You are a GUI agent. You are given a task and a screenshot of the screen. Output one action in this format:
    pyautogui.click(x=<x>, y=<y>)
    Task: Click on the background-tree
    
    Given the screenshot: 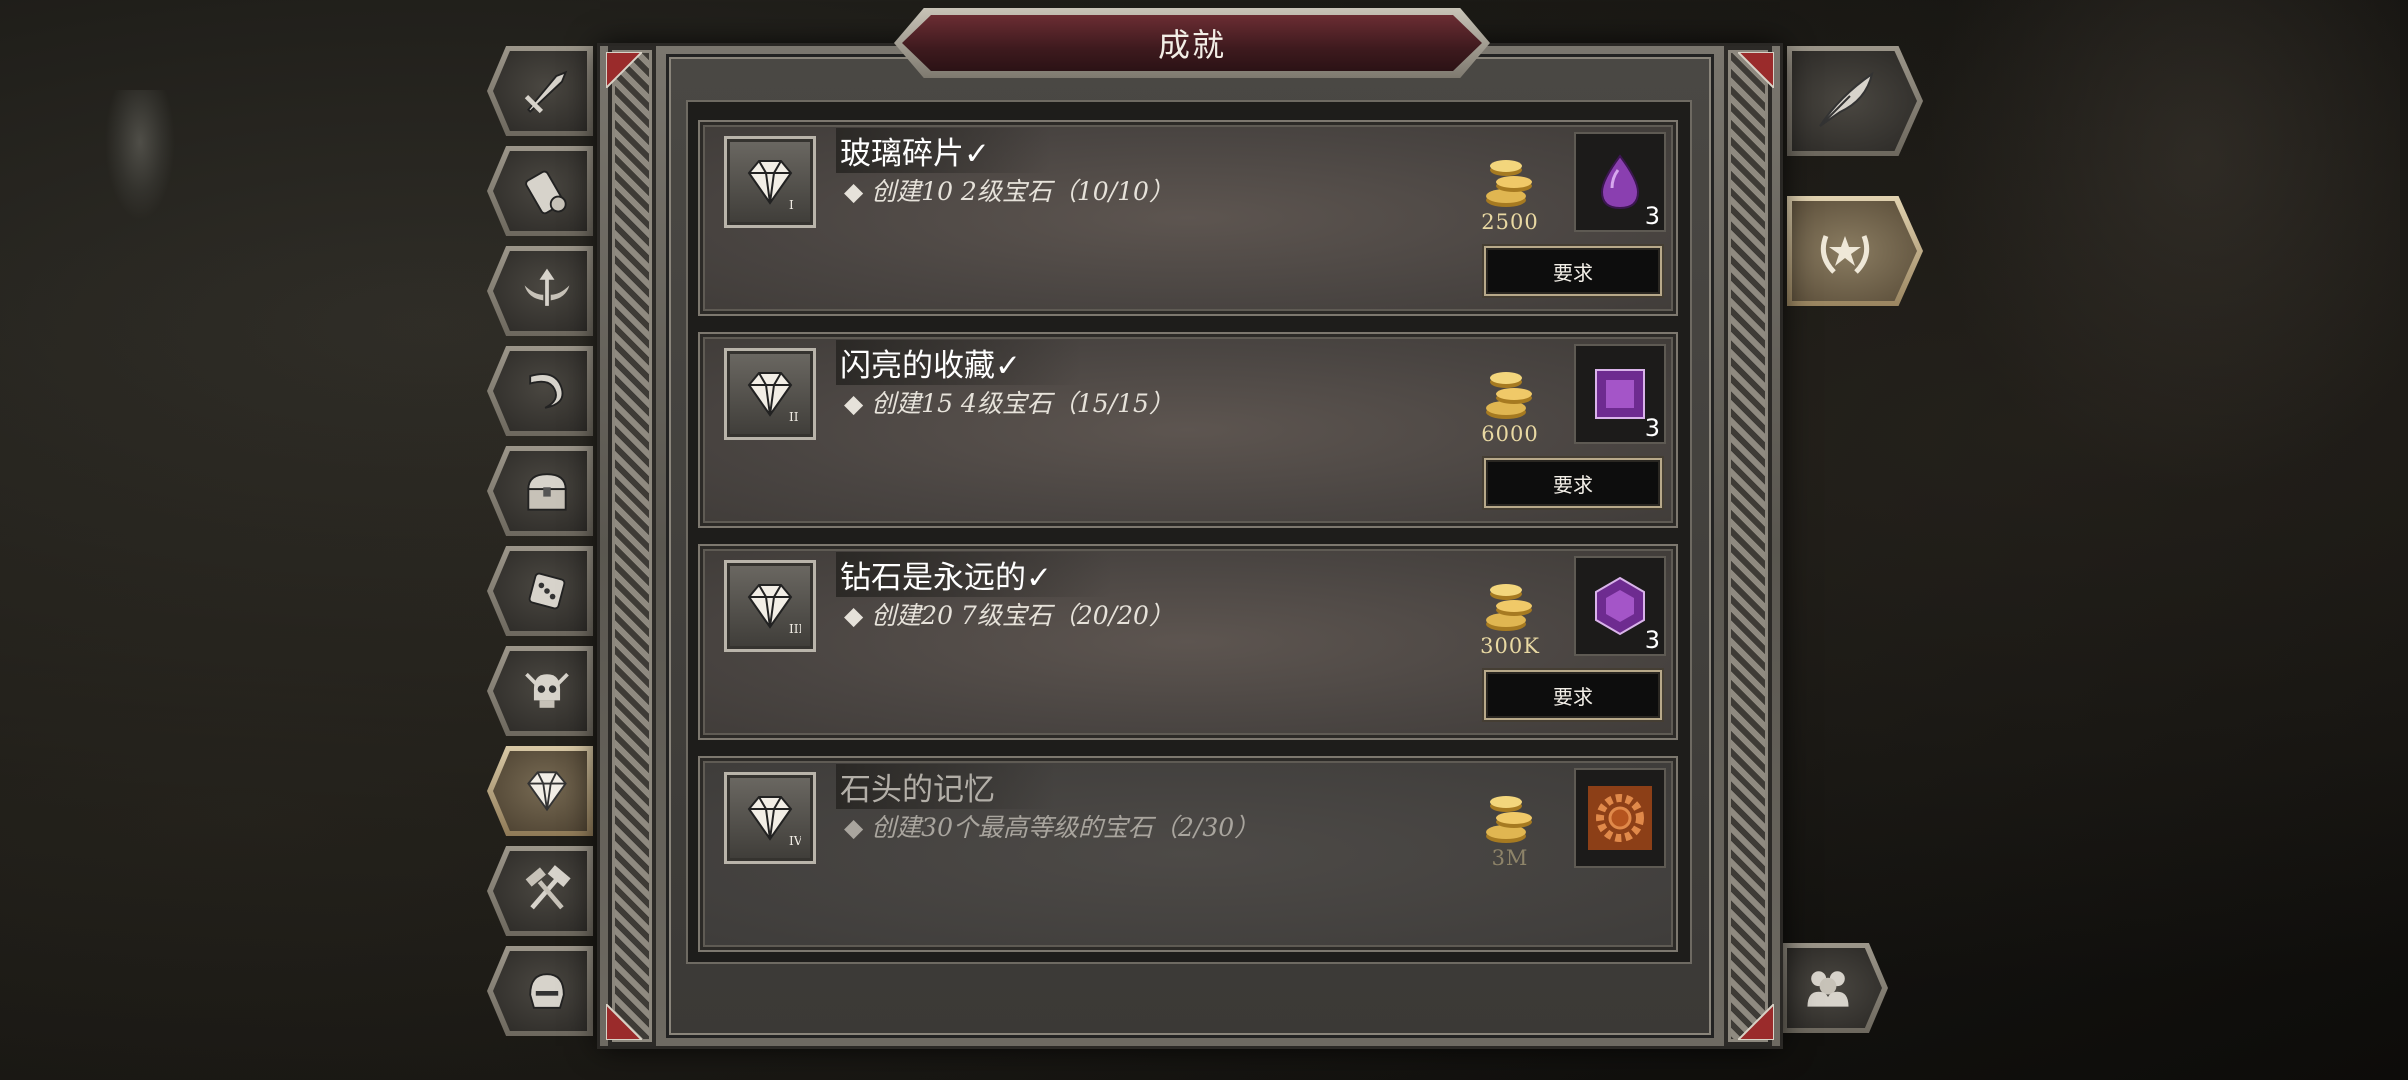 What is the action you would take?
    pyautogui.click(x=2150, y=260)
    